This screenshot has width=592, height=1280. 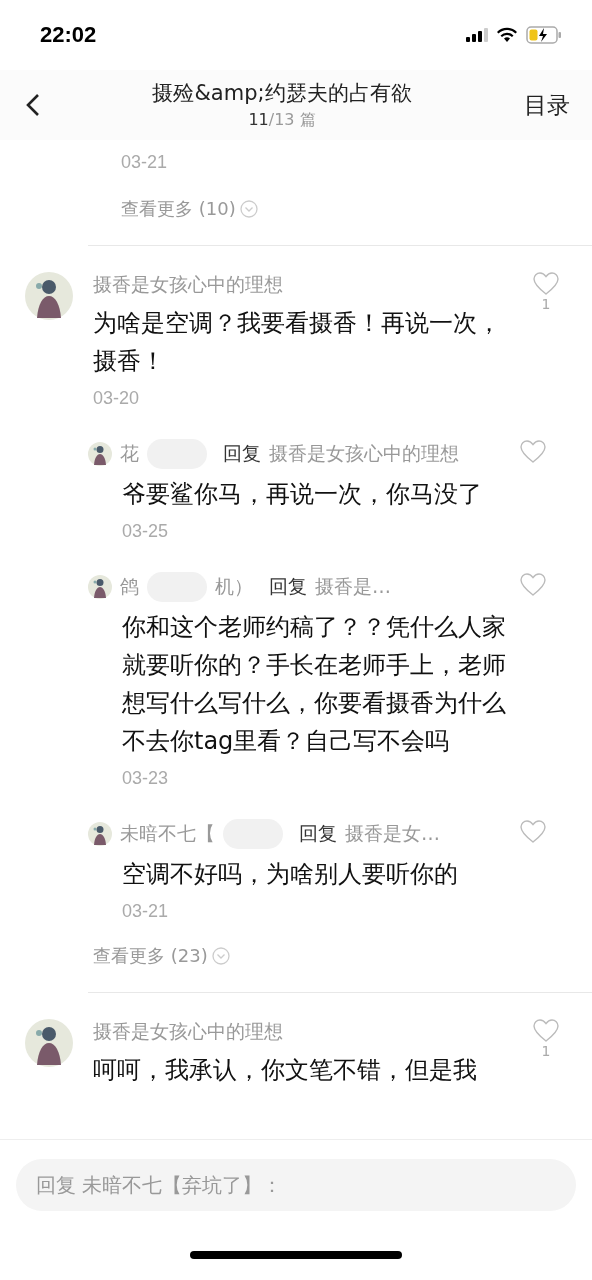 What do you see at coordinates (189, 209) in the screenshot?
I see `show-more-link: 查看更多 (10)` at bounding box center [189, 209].